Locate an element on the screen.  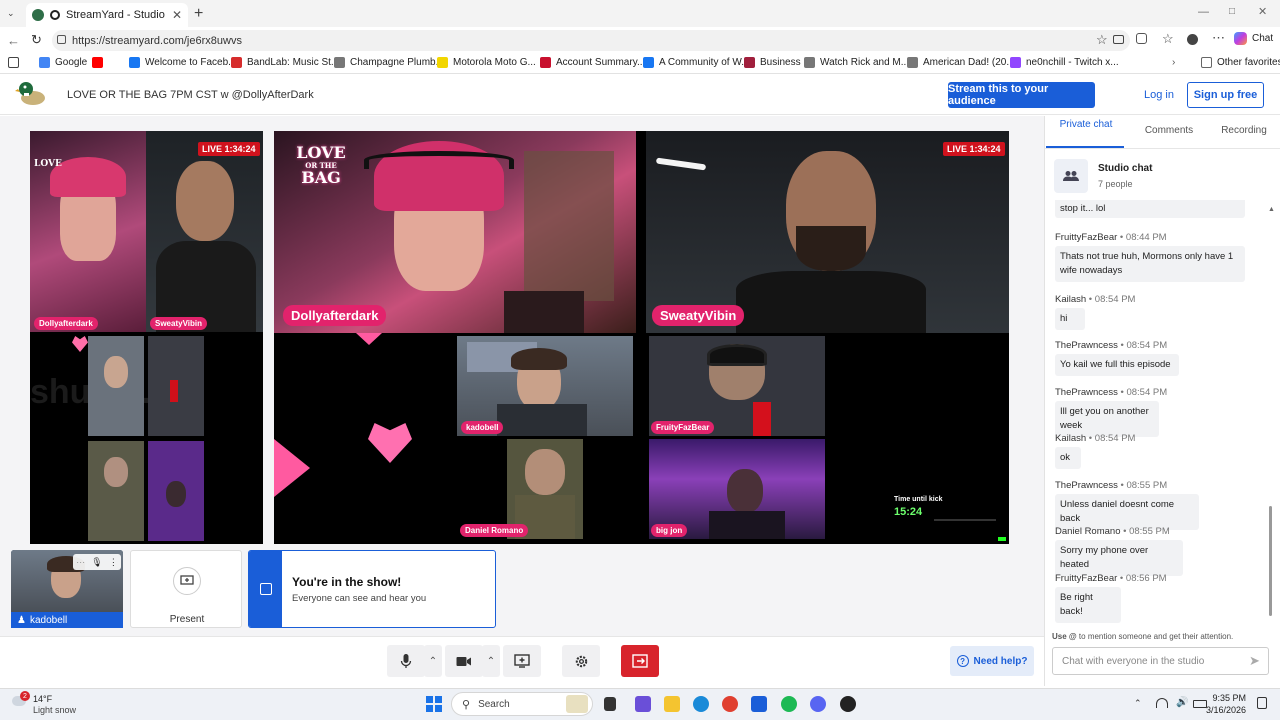
camera-options-chevron-icon: ⌃ is located at coordinates (491, 661).